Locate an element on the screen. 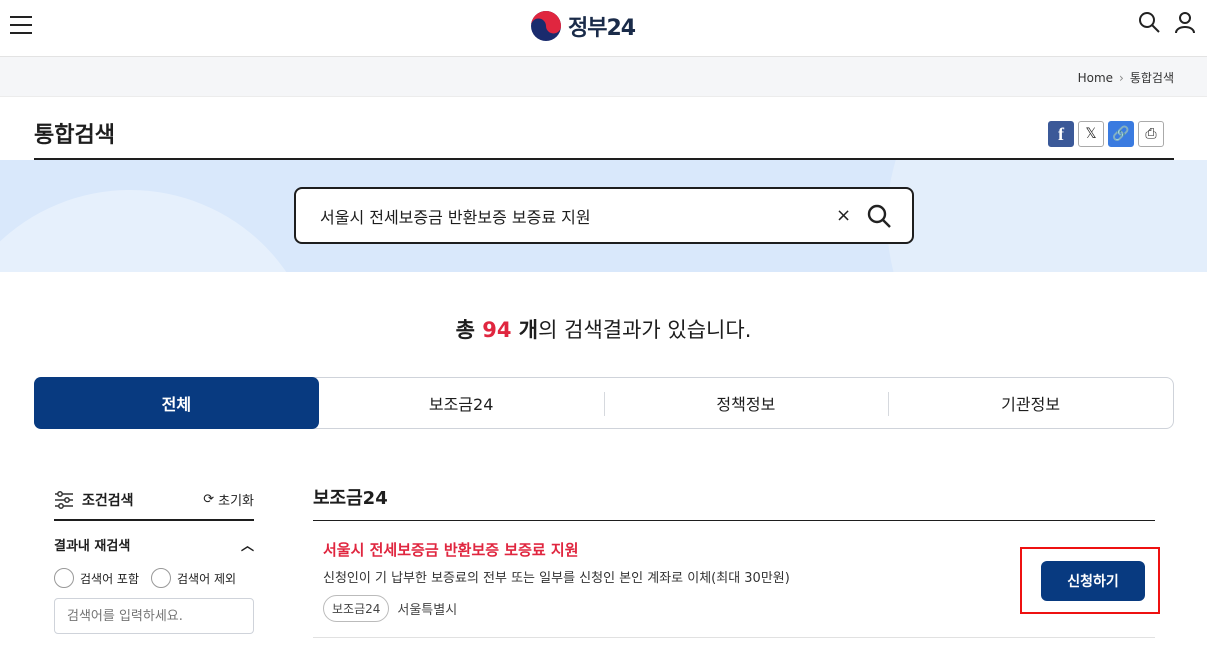 The image size is (1207, 649). menu-icon is located at coordinates (21, 26).